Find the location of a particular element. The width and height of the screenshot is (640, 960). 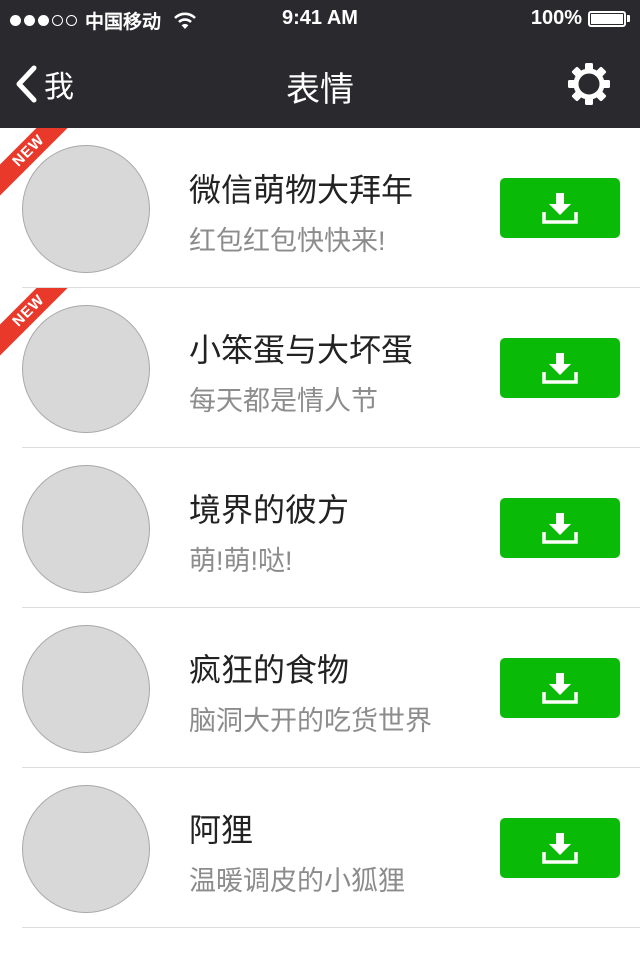

battery-icon is located at coordinates (607, 18).